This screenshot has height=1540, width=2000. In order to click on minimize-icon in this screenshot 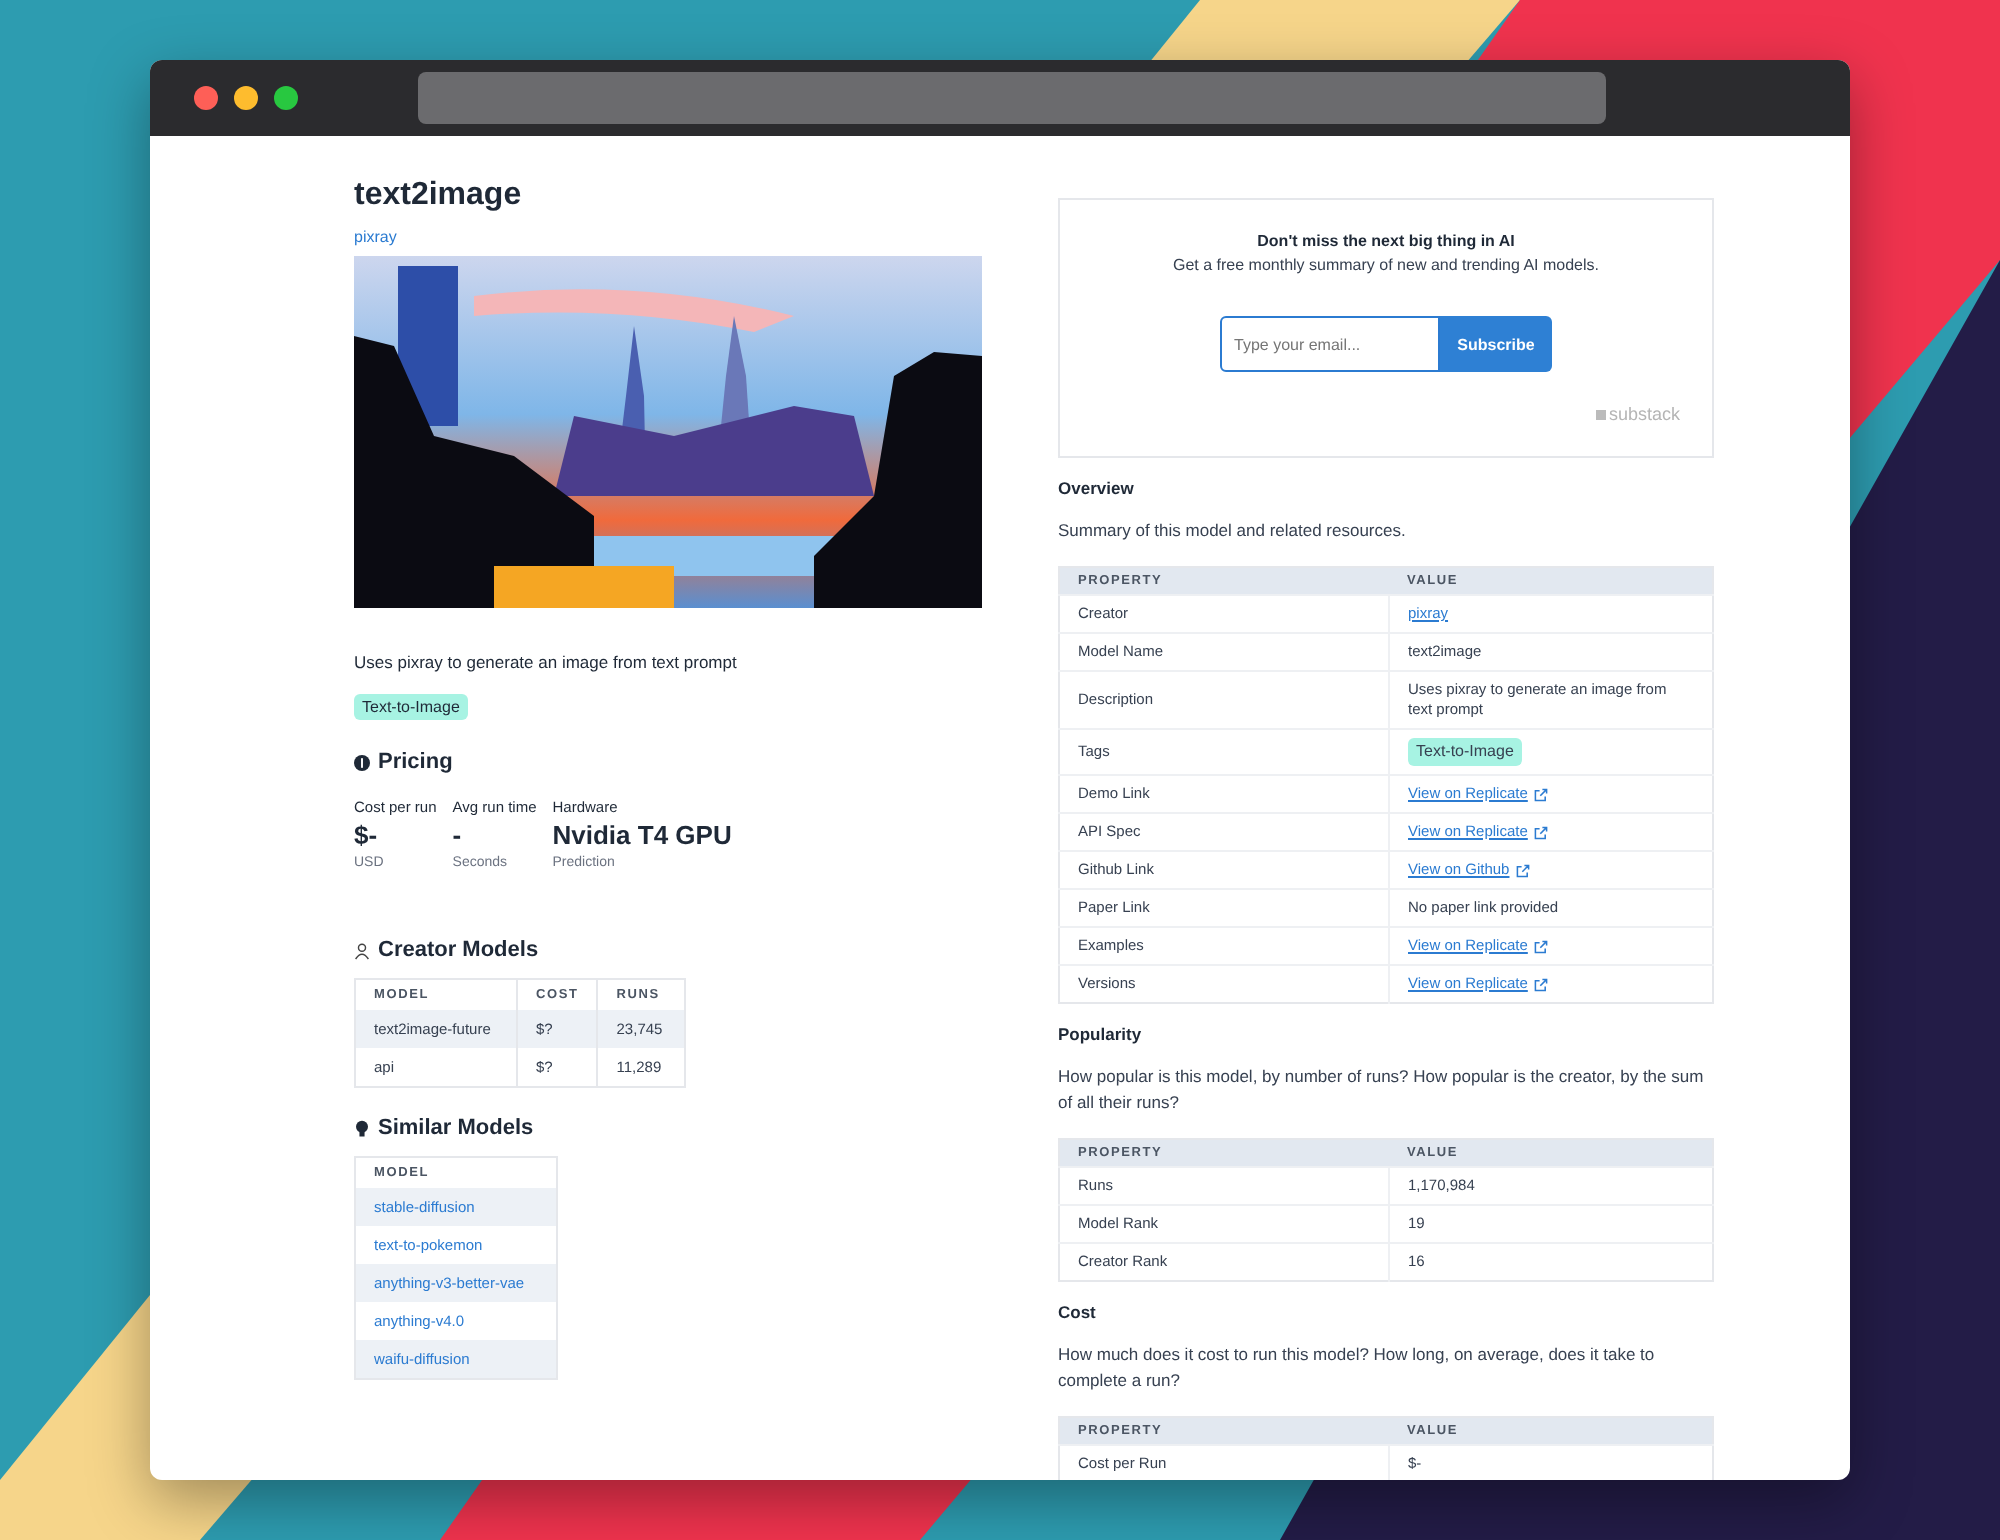, I will do `click(246, 98)`.